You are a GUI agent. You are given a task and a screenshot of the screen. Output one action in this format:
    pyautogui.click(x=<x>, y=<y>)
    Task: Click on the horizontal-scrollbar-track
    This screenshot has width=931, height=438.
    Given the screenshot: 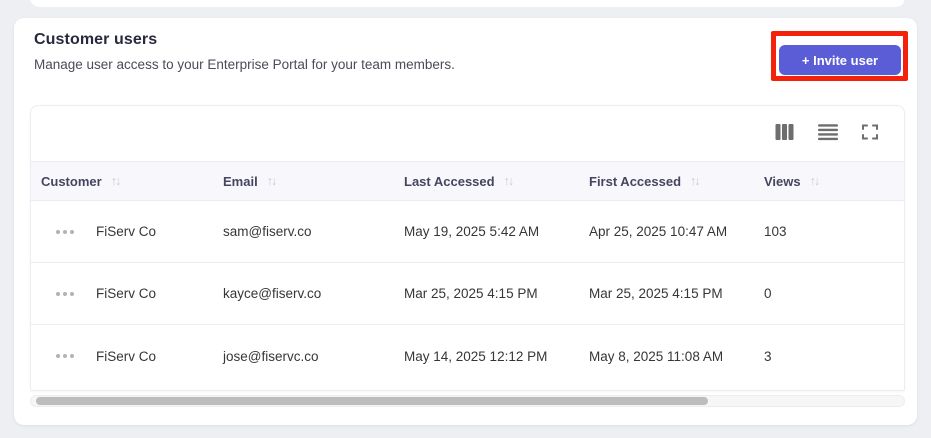 What is the action you would take?
    pyautogui.click(x=467, y=401)
    